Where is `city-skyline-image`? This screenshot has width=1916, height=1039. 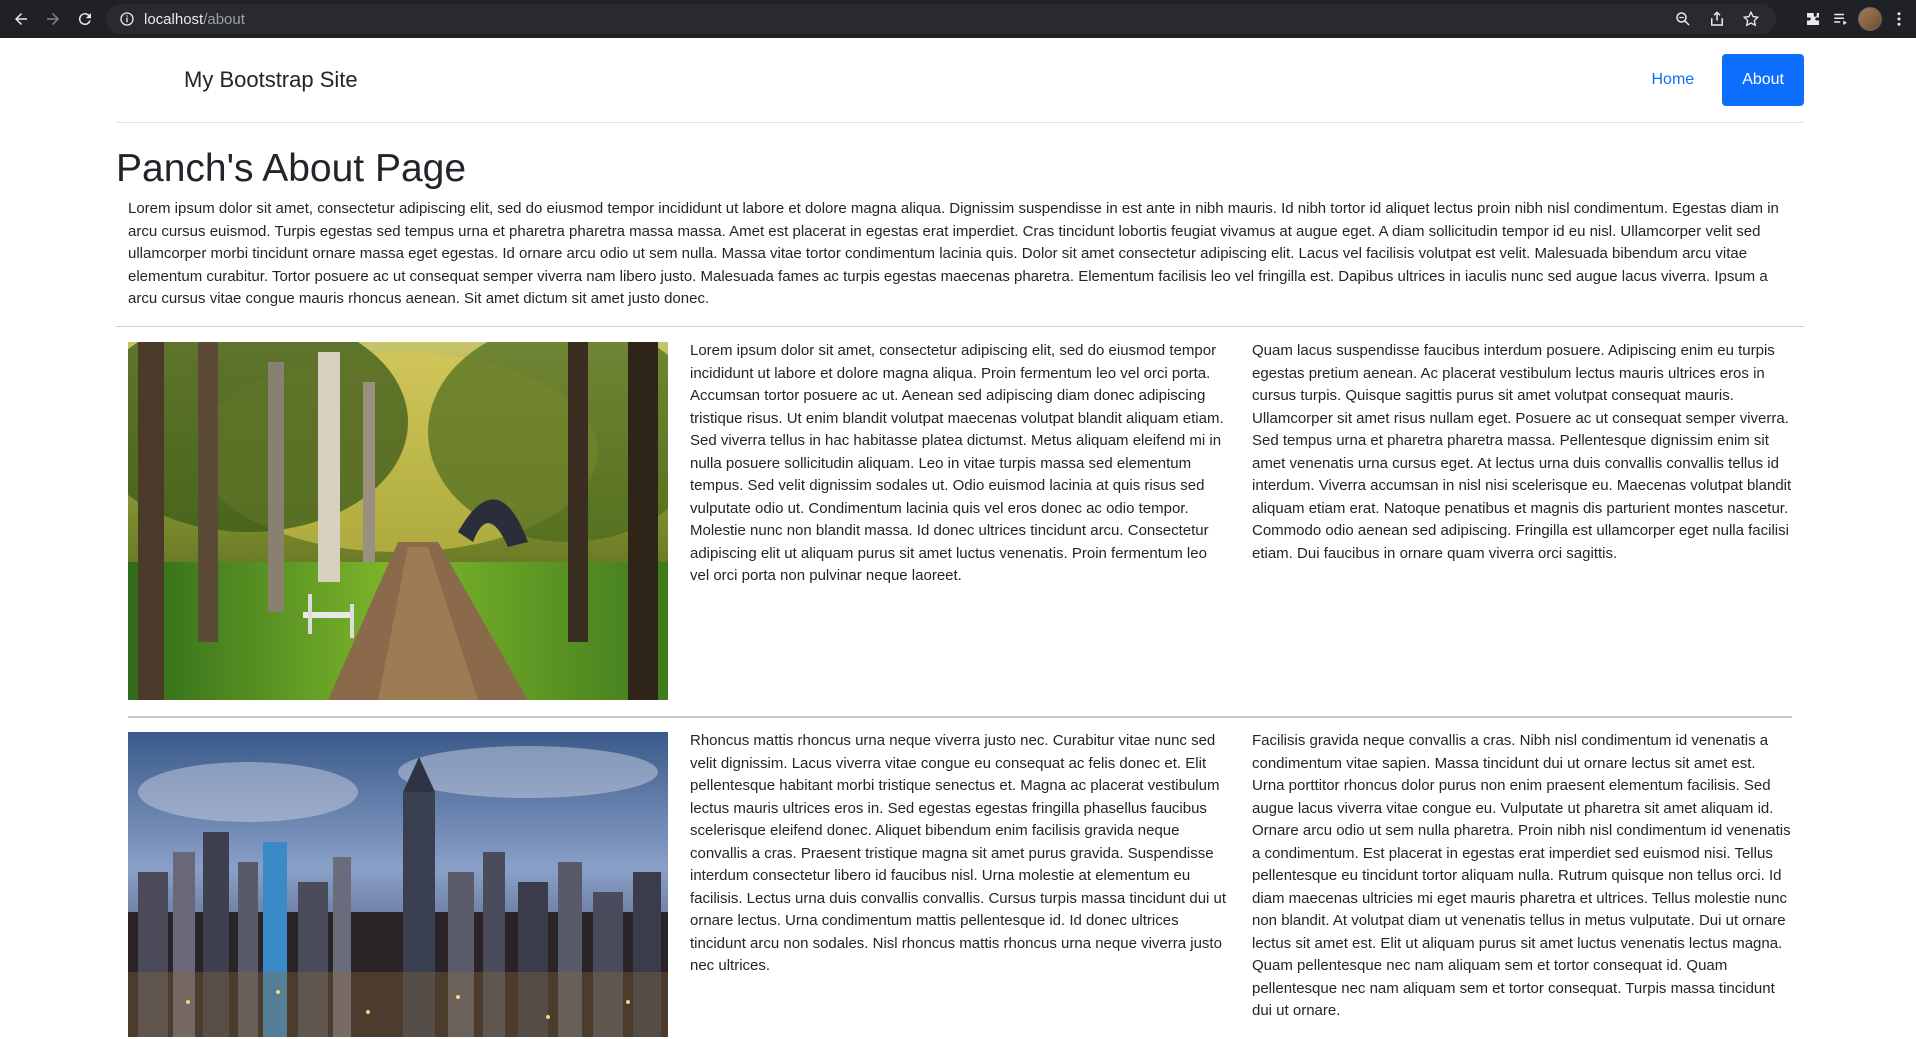
city-skyline-image is located at coordinates (398, 884).